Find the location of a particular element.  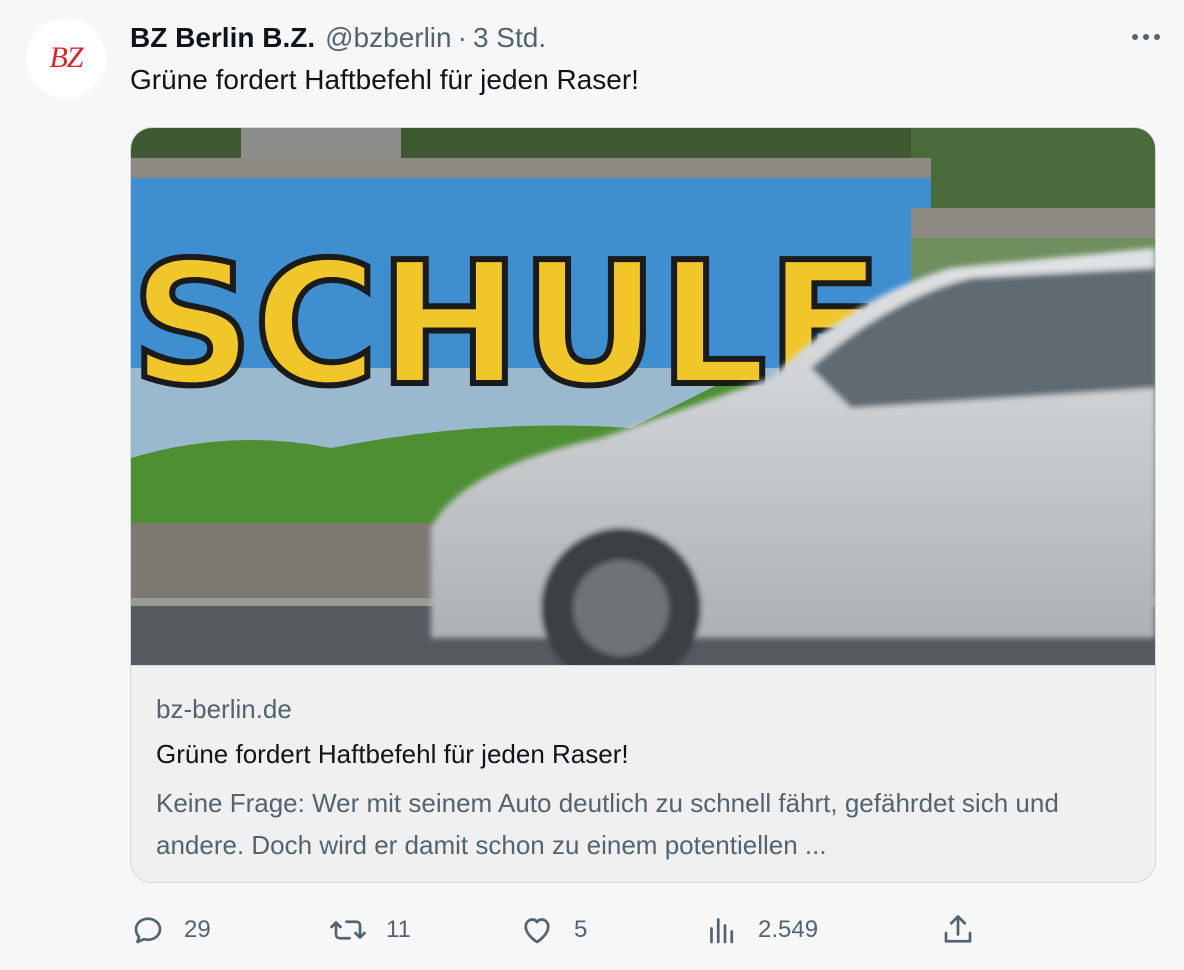

views-chart-icon is located at coordinates (722, 930).